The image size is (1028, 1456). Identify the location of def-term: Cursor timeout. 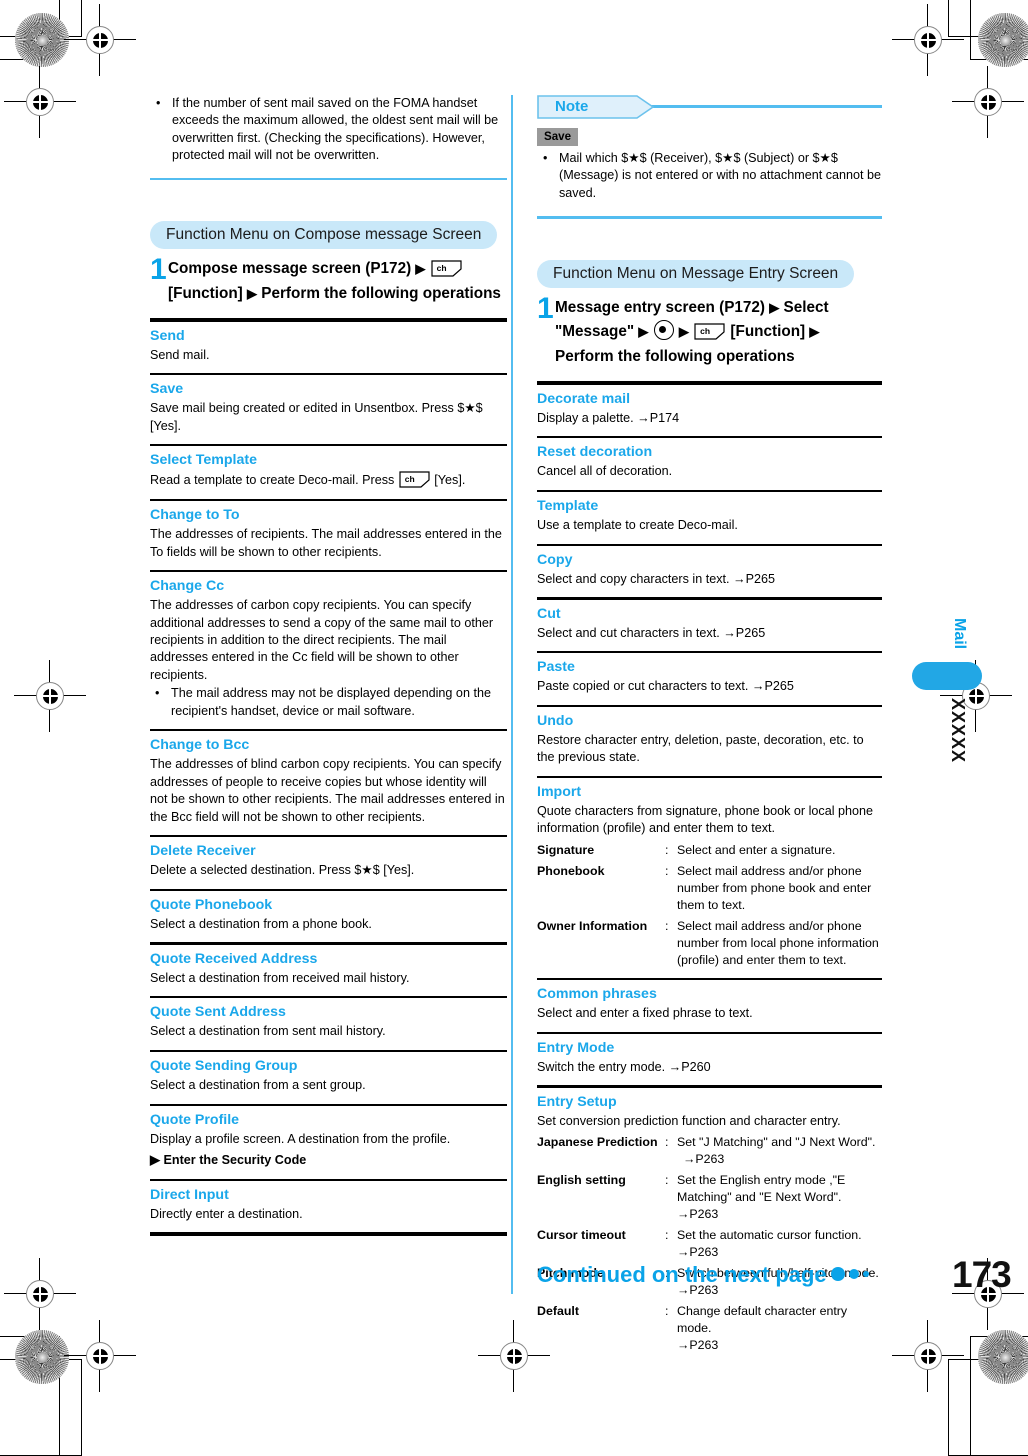
(581, 1234).